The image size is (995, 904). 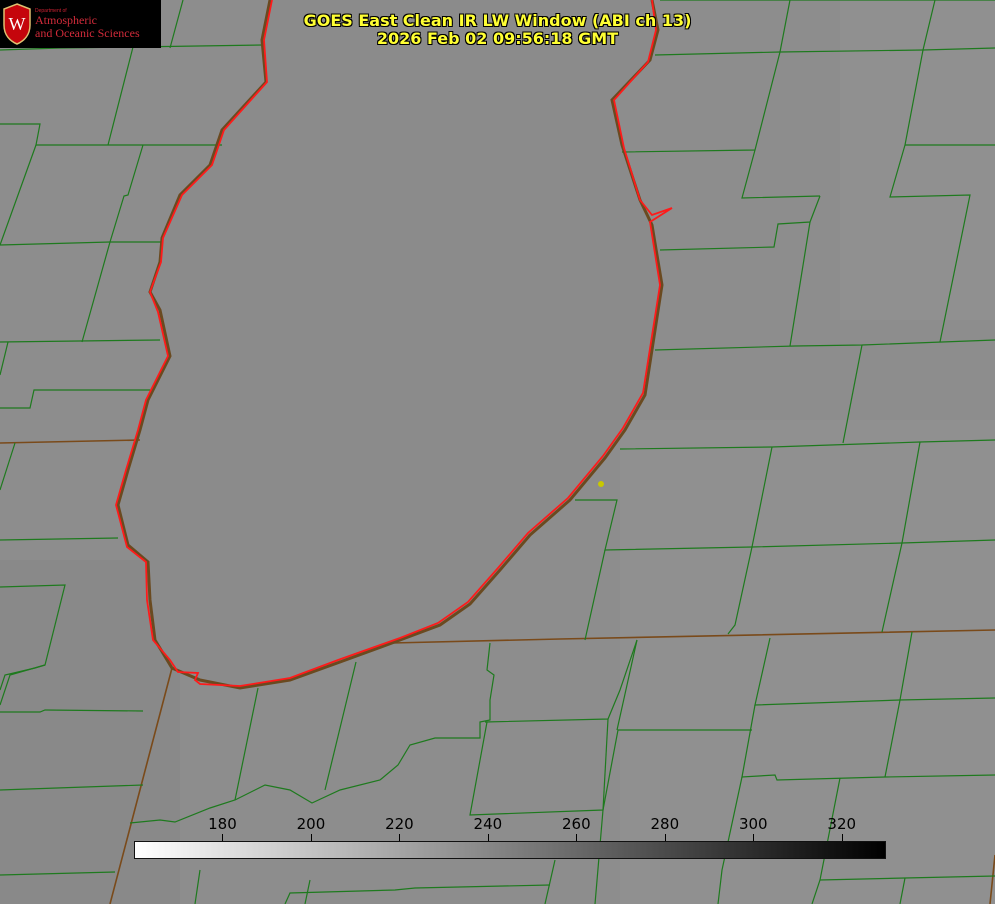 What do you see at coordinates (222, 824) in the screenshot?
I see `colorbar-tick-label: 180` at bounding box center [222, 824].